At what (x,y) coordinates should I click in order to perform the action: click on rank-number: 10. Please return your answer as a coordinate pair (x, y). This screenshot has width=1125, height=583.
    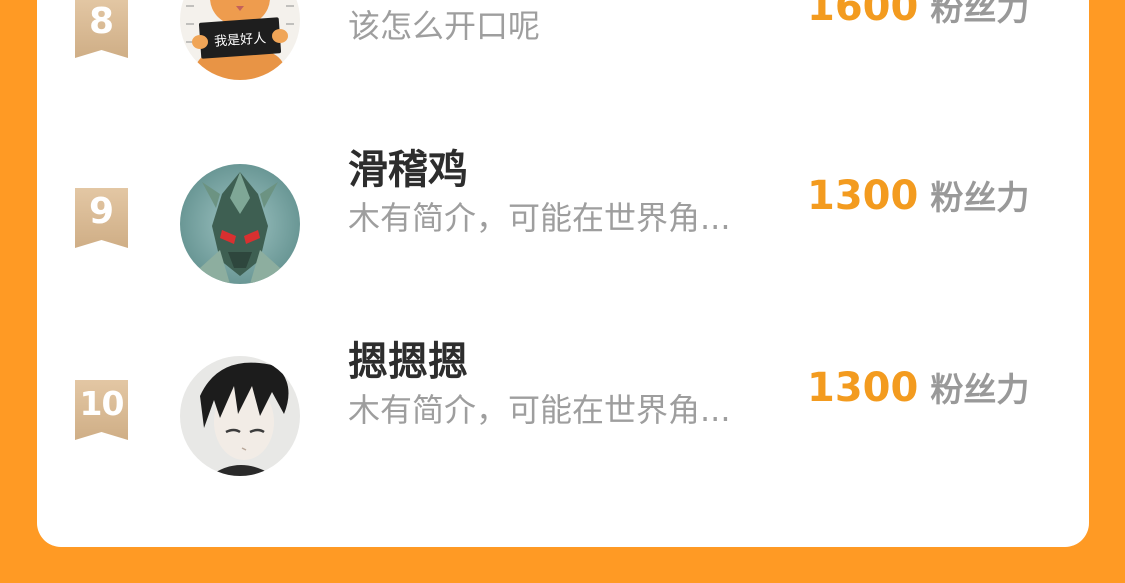
    Looking at the image, I should click on (102, 403).